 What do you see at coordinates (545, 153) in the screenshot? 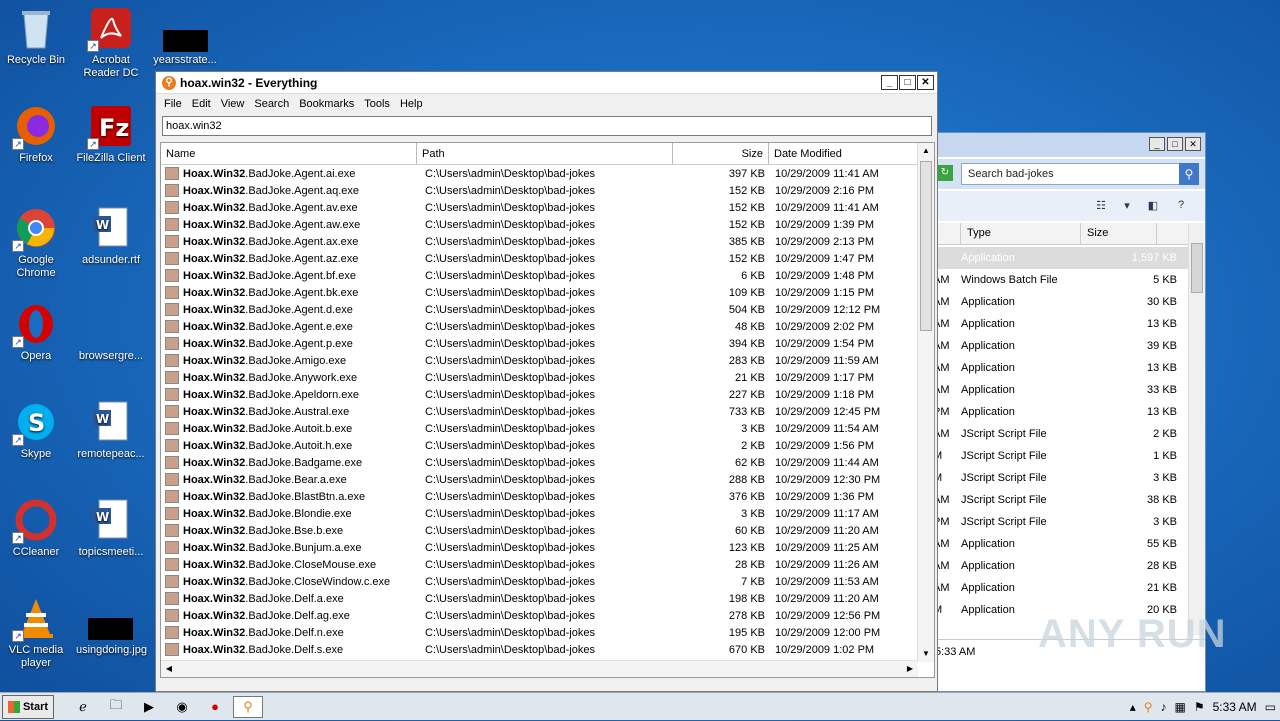
I see `column-header-path: Path` at bounding box center [545, 153].